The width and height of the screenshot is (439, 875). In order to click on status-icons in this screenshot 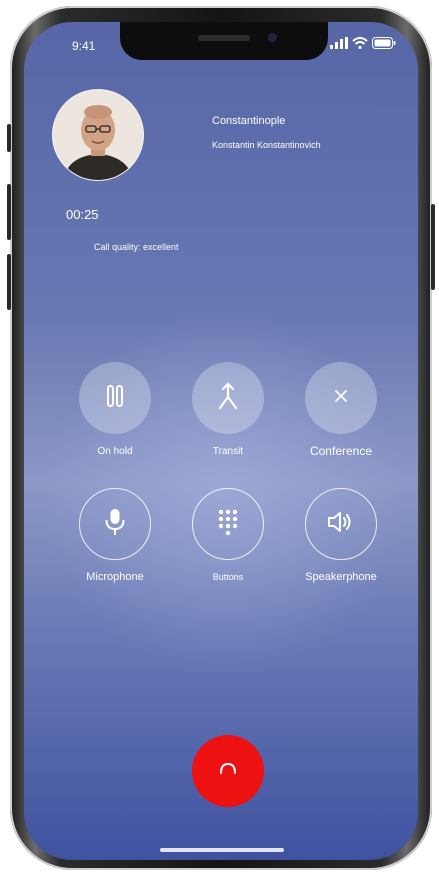, I will do `click(363, 45)`.